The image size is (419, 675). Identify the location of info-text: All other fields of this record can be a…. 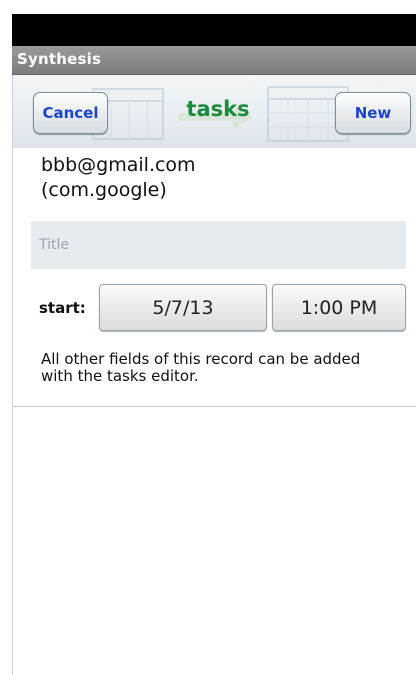
(201, 367).